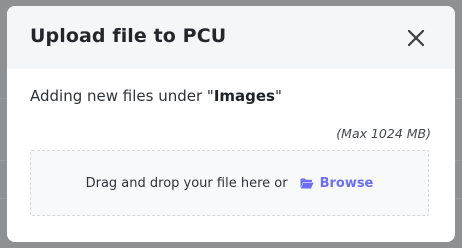 This screenshot has width=462, height=248. I want to click on subtitle-suffix: ", so click(278, 96).